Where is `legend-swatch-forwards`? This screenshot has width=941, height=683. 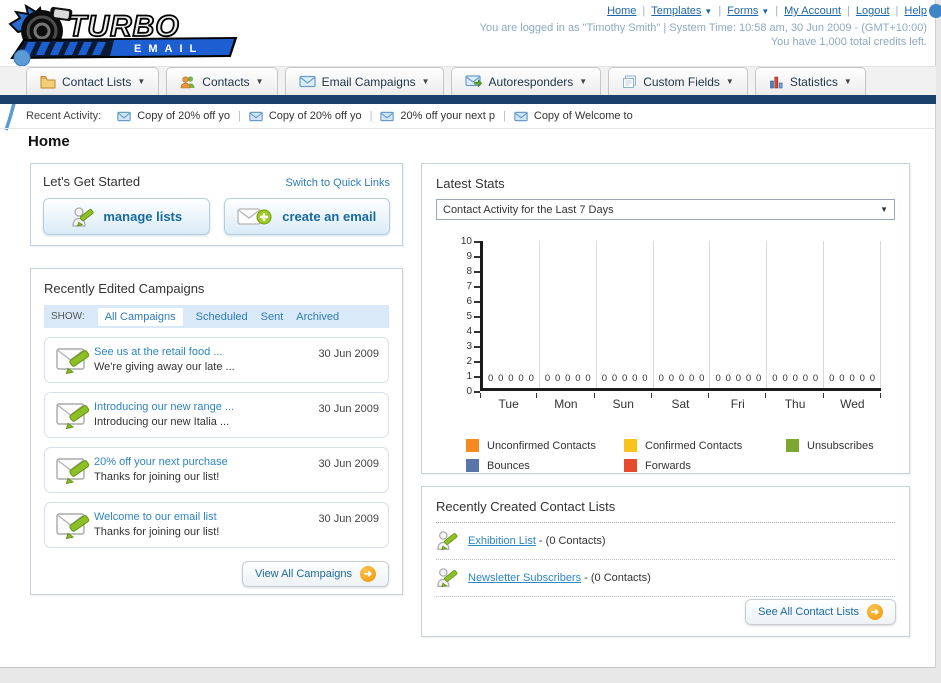 legend-swatch-forwards is located at coordinates (630, 465).